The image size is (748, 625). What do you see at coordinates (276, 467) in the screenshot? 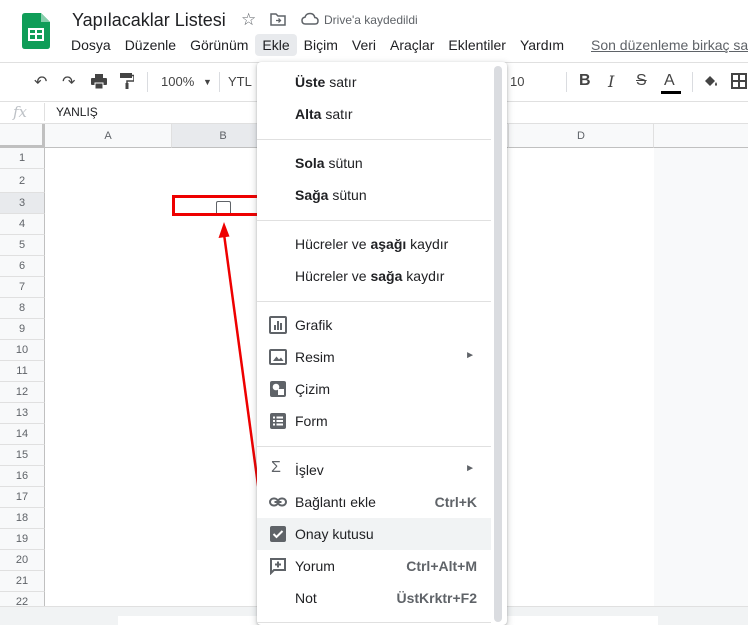
I see `sigma-icon: Σ` at bounding box center [276, 467].